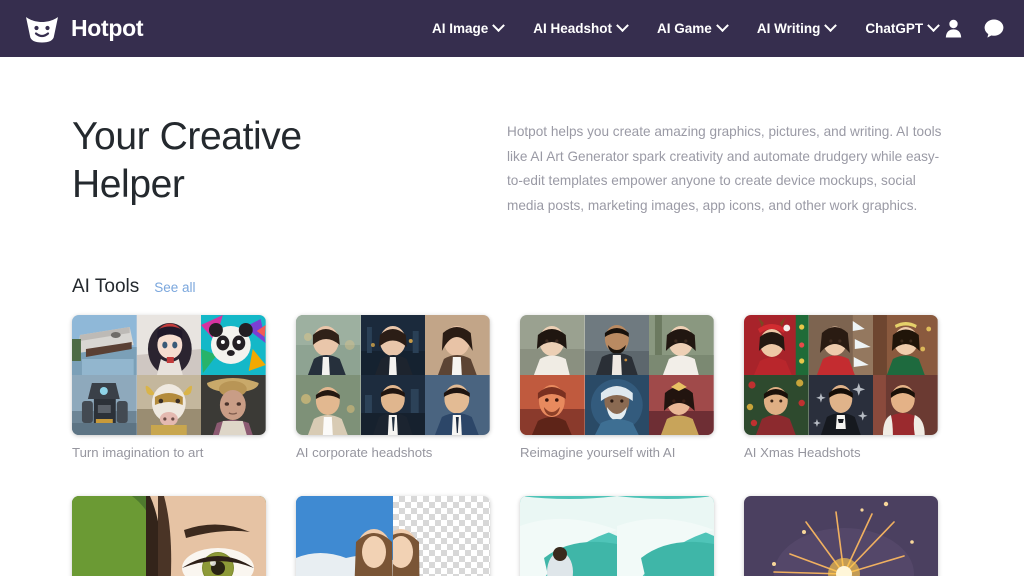 This screenshot has height=576, width=1024. I want to click on thumb-cell-colorful-panda, so click(233, 344).